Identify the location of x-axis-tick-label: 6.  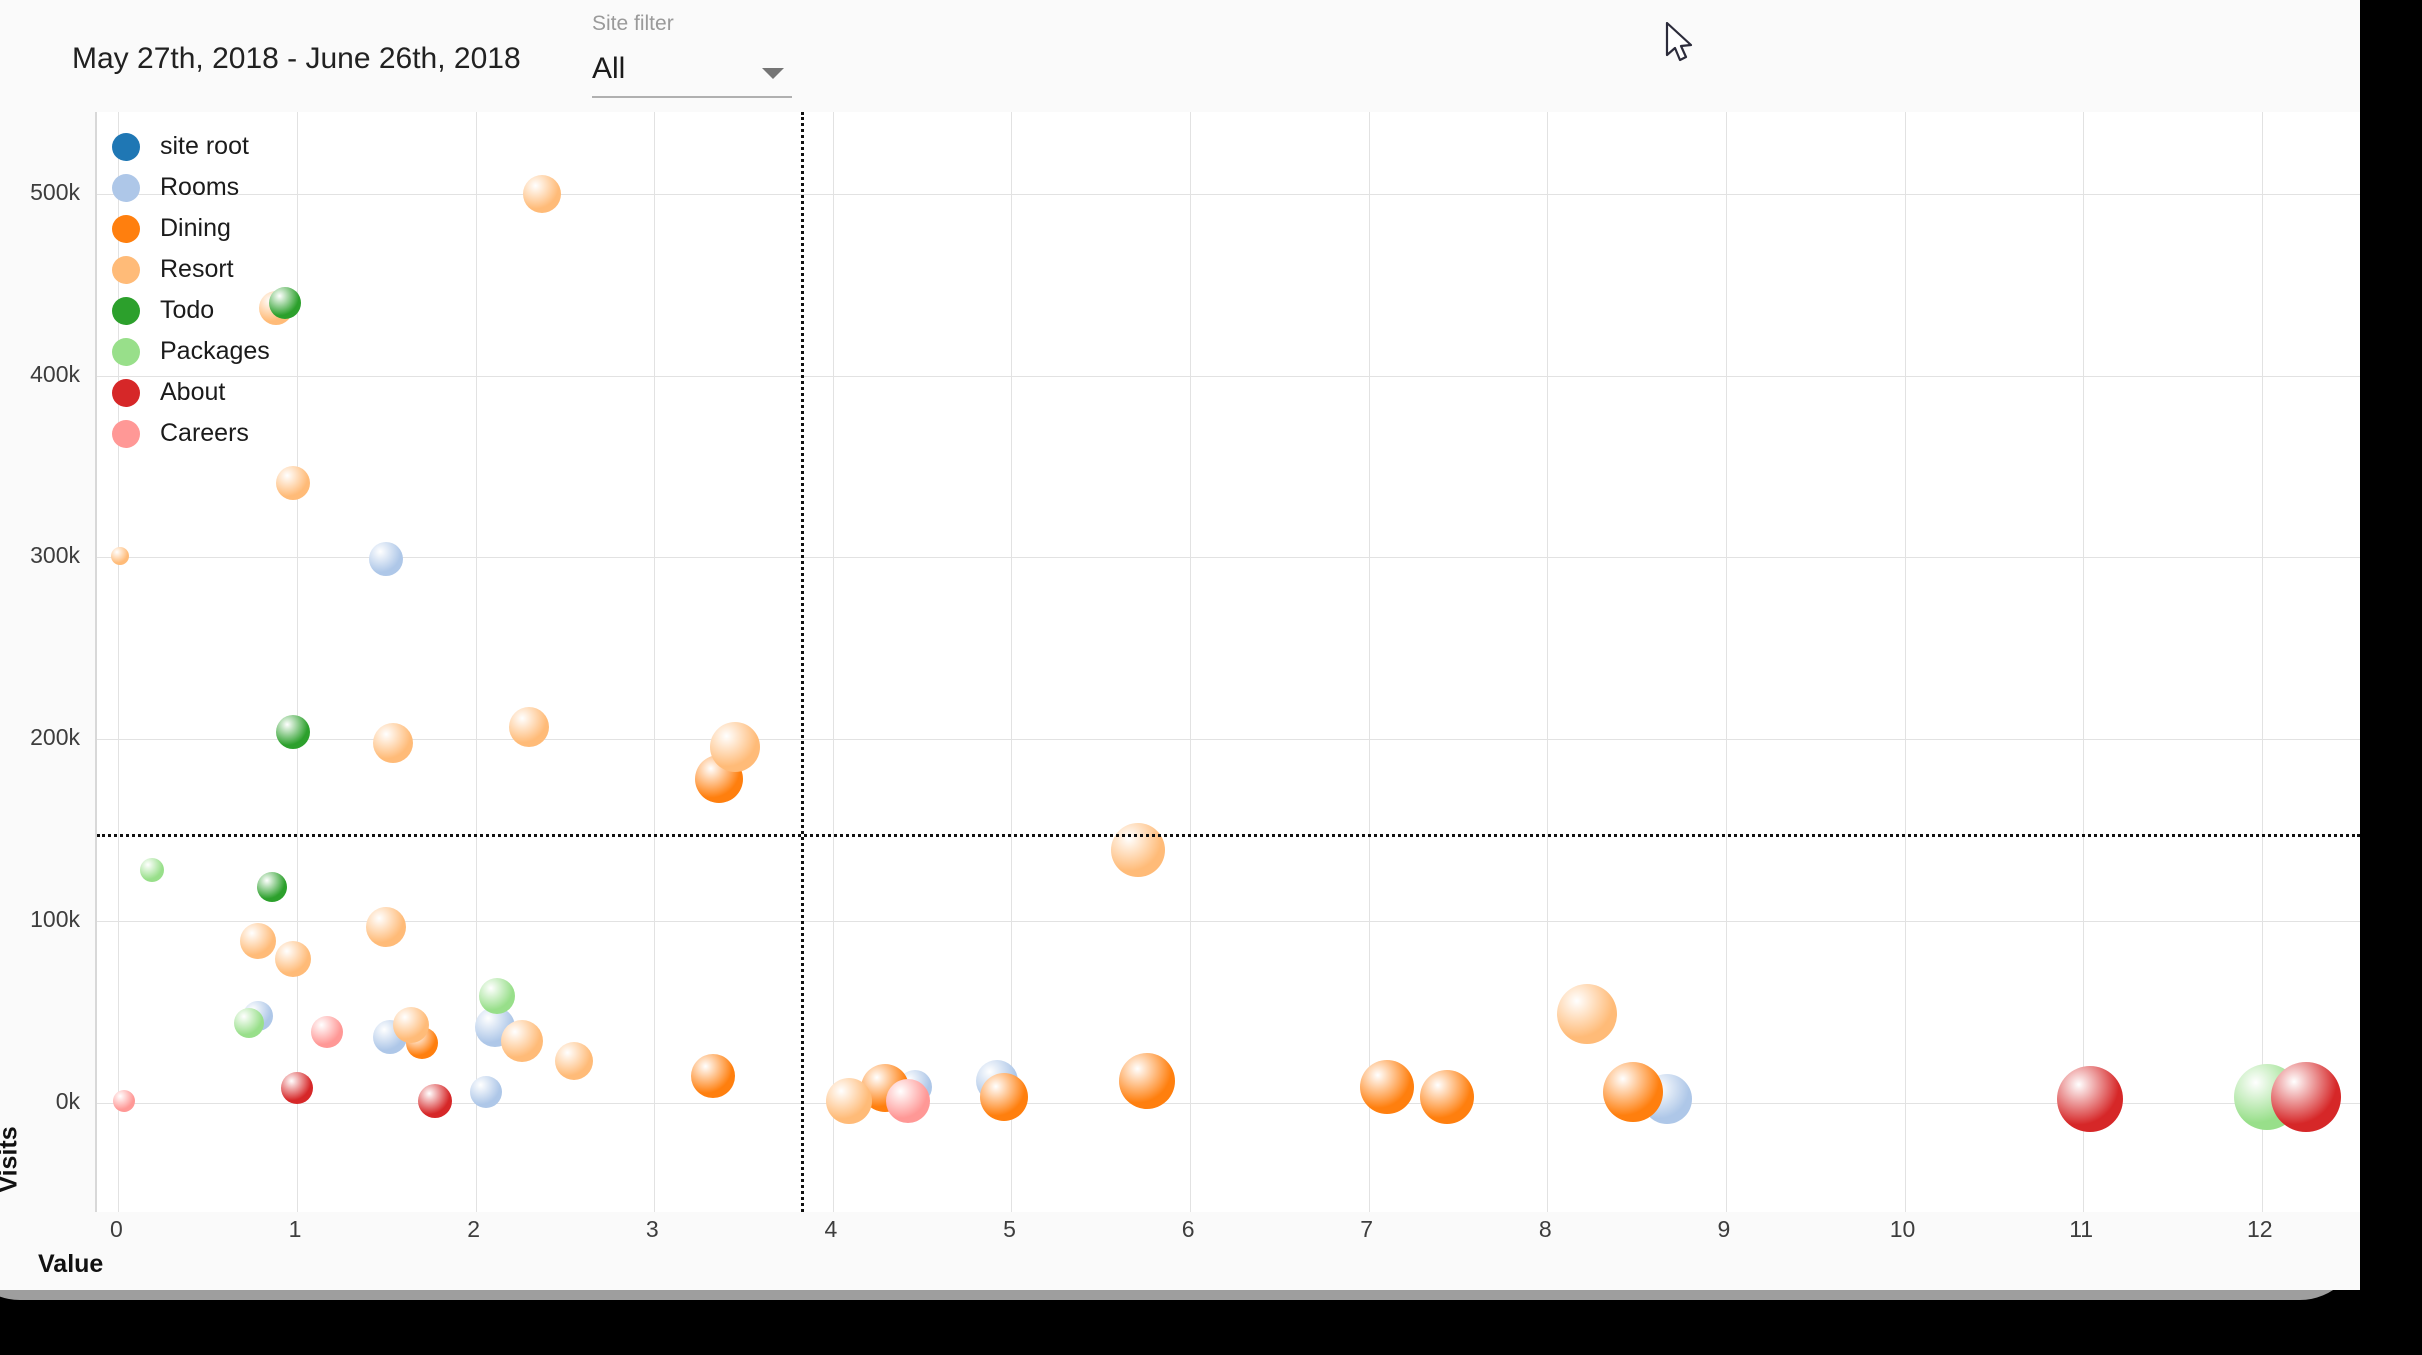
(1188, 1229).